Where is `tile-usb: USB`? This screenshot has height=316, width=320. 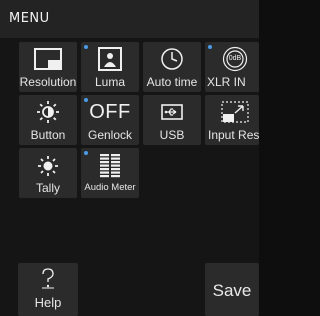 tile-usb: USB is located at coordinates (172, 120).